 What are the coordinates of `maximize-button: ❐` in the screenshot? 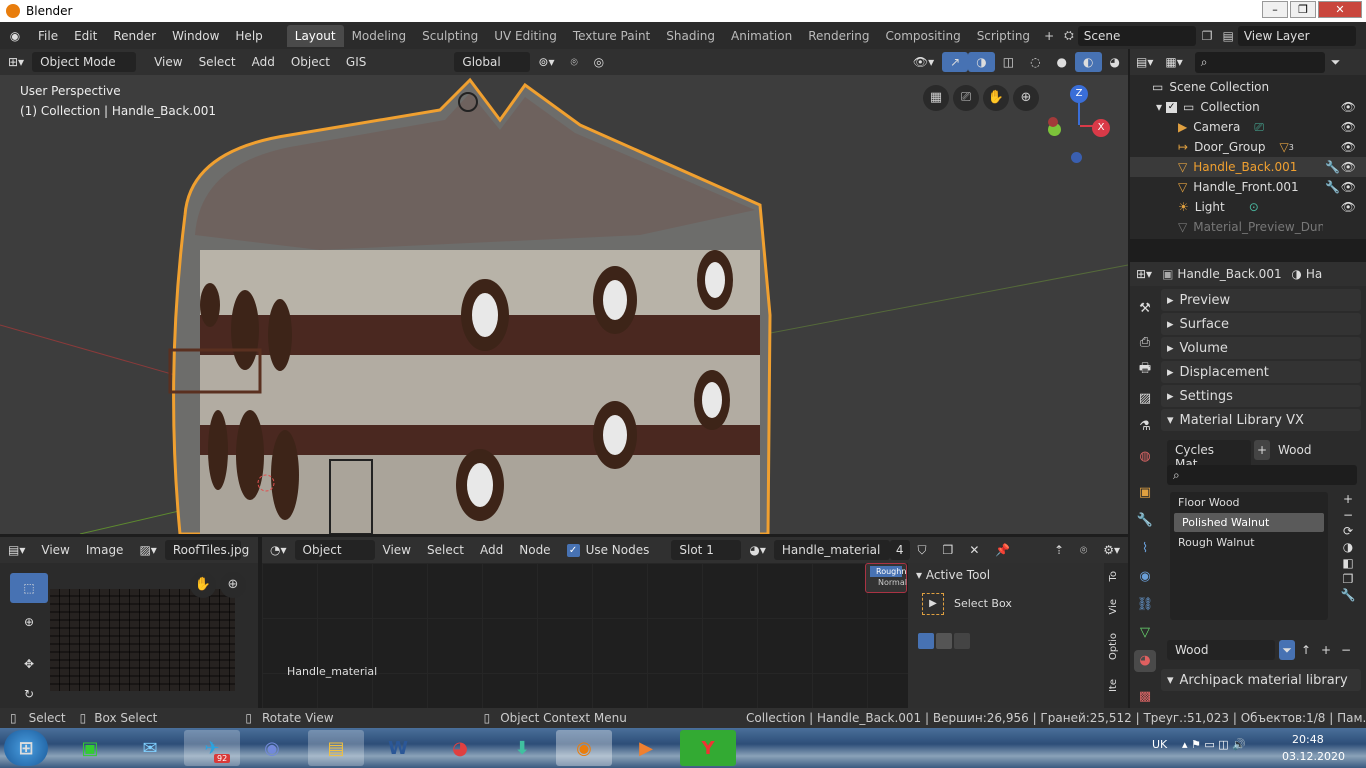 It's located at (1303, 9).